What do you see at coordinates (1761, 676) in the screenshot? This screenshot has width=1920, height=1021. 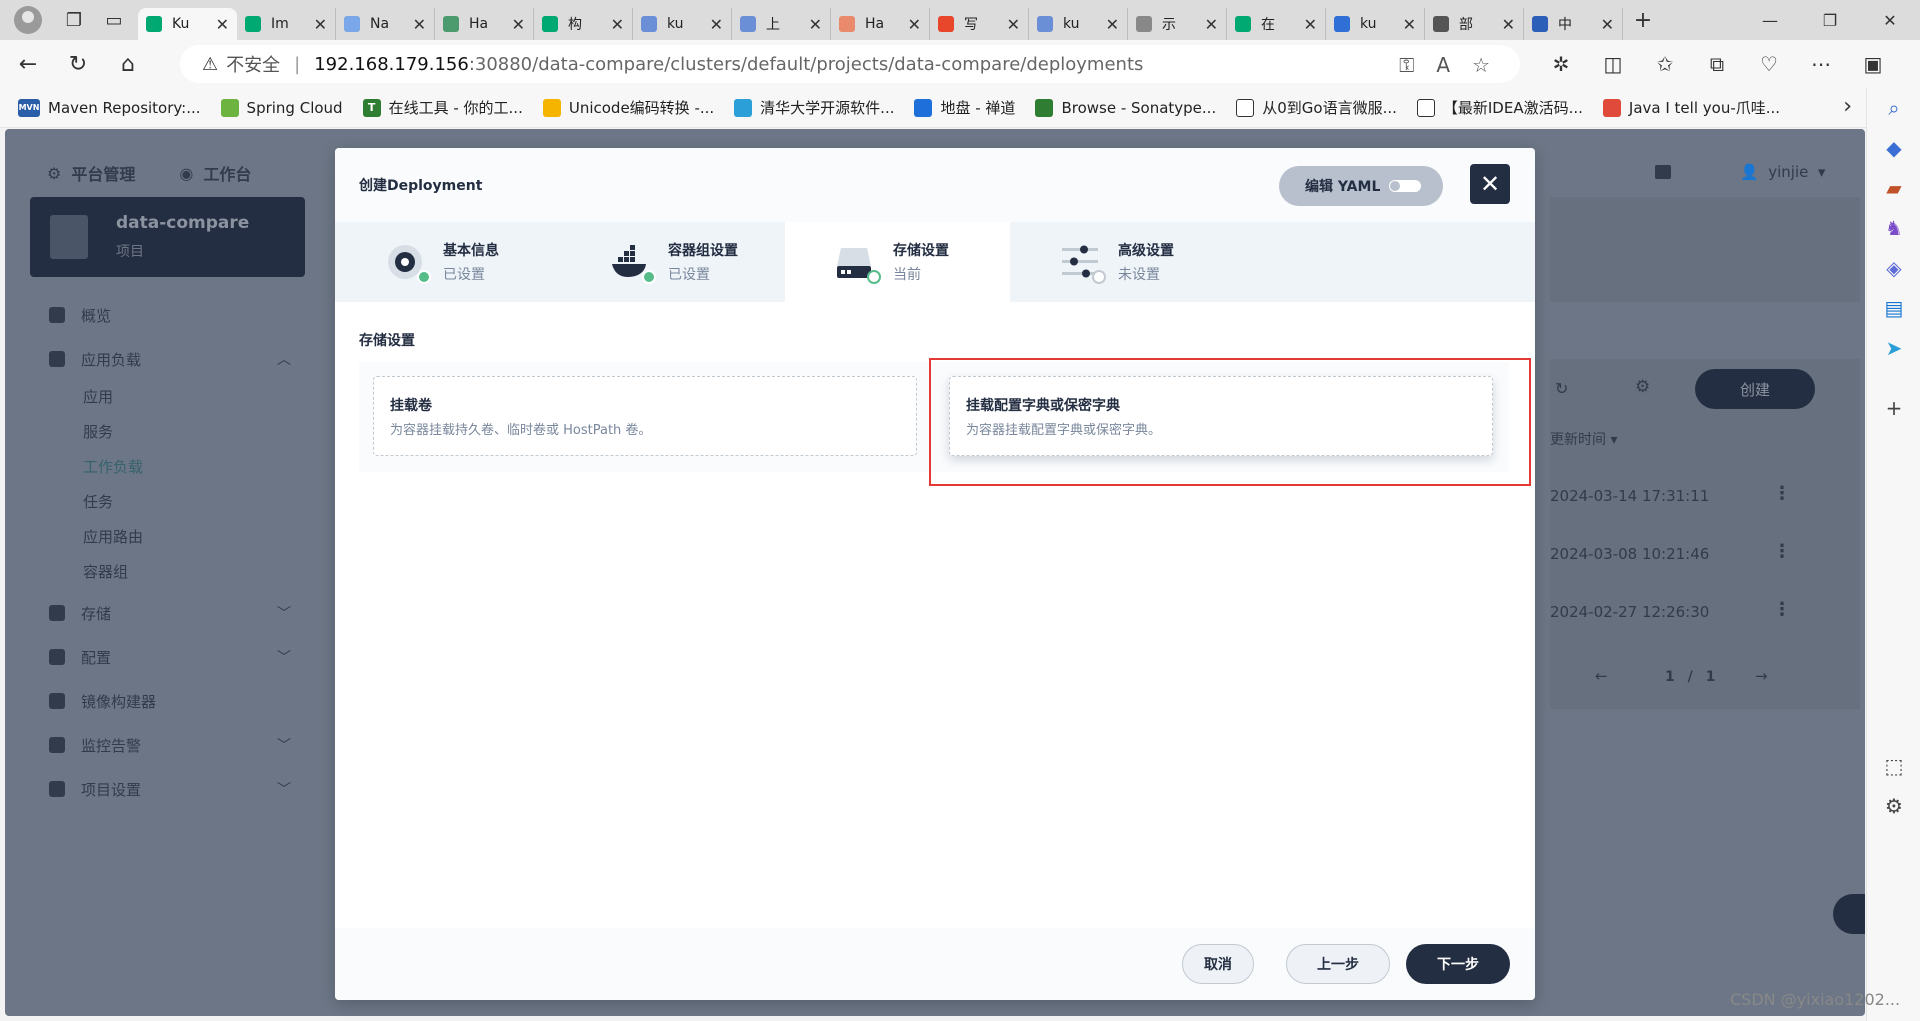 I see `next-page-icon: →` at bounding box center [1761, 676].